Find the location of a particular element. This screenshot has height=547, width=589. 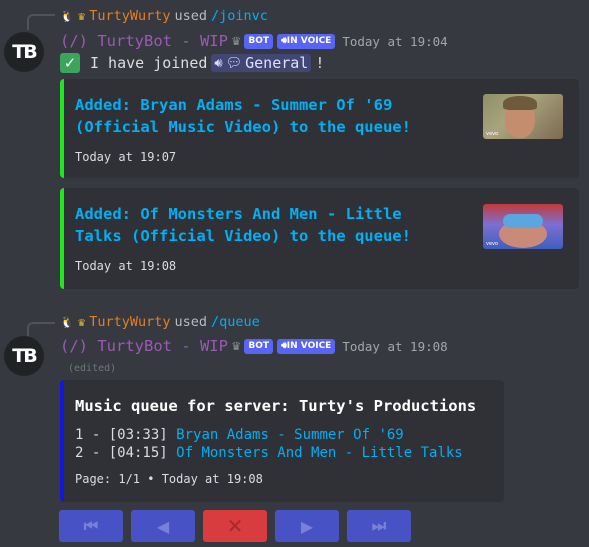

last-page-button: ⏭ is located at coordinates (379, 526).